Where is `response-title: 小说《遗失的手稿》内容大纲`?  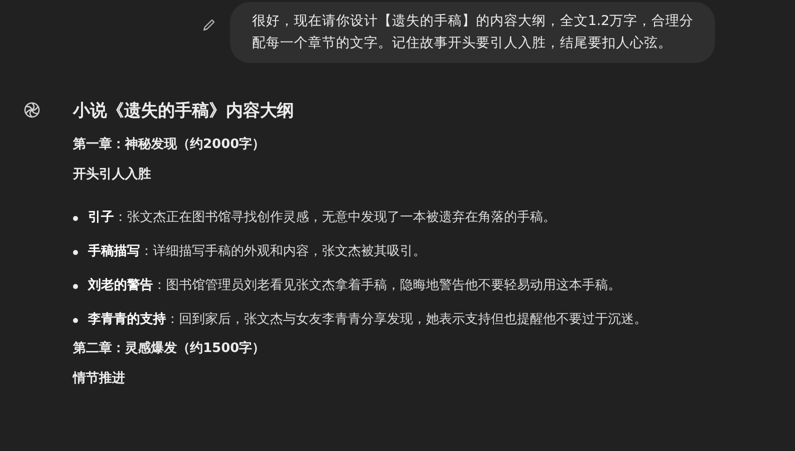 response-title: 小说《遗失的手稿》内容大纲 is located at coordinates (184, 111).